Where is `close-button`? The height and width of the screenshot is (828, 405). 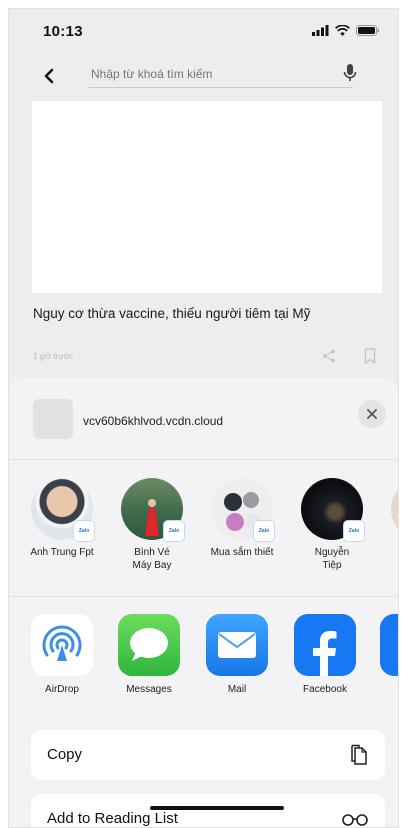 close-button is located at coordinates (372, 414).